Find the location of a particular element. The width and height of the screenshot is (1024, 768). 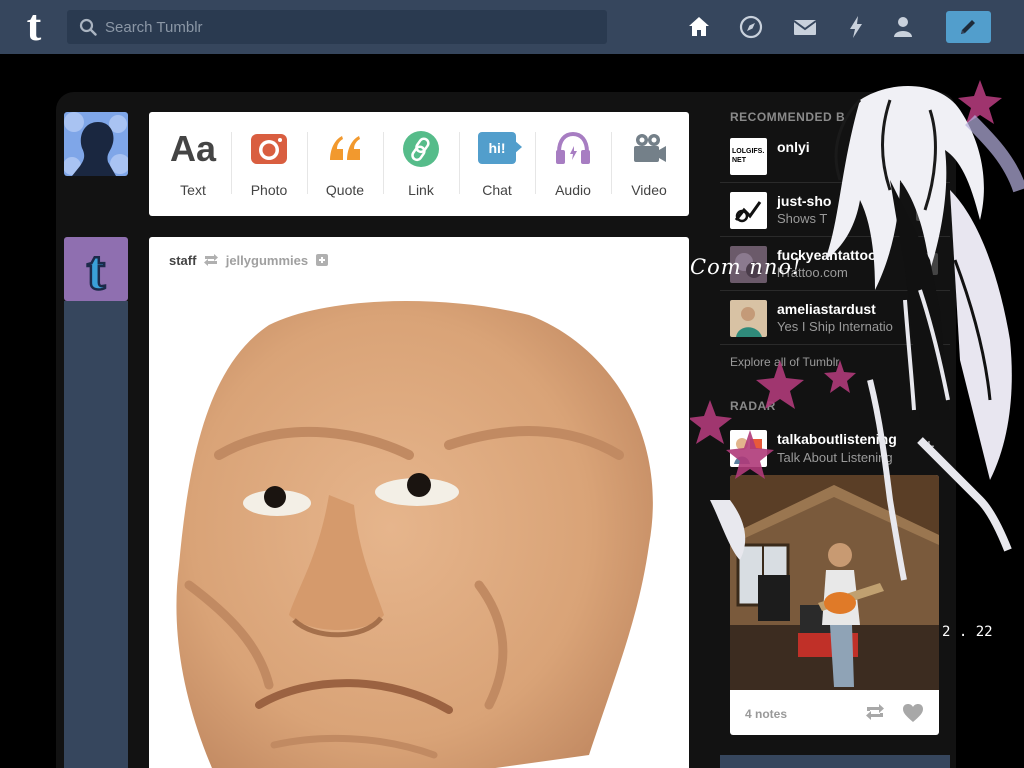

camera-icon is located at coordinates (269, 149).